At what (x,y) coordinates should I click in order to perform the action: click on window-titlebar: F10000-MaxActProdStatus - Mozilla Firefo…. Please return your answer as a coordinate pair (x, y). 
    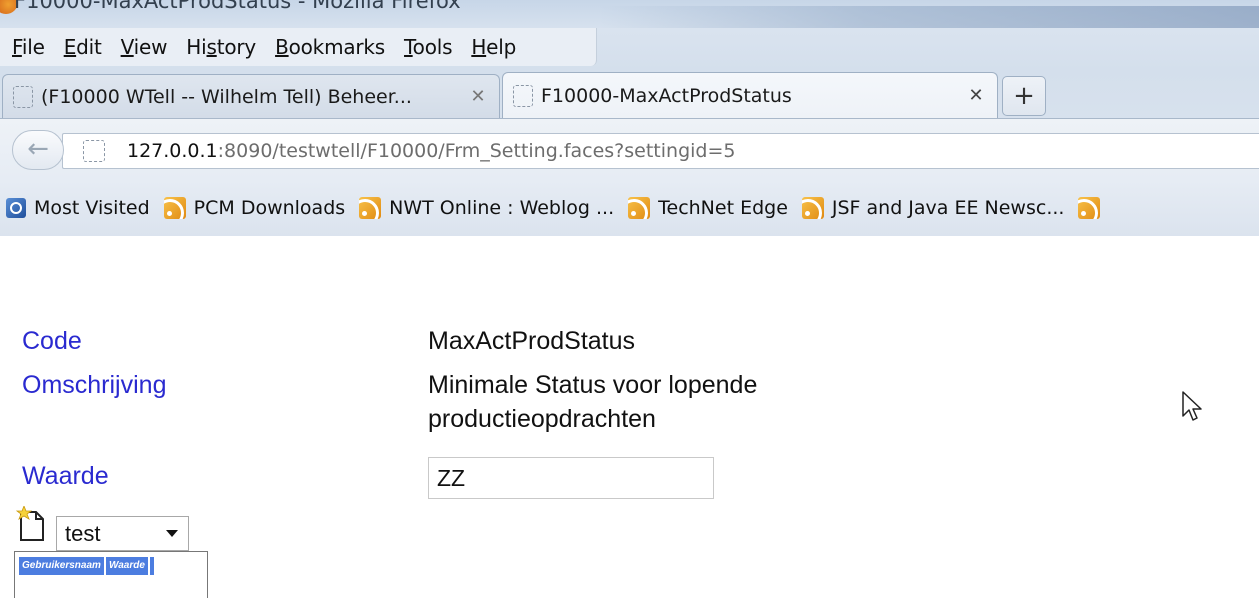
    Looking at the image, I should click on (629, 14).